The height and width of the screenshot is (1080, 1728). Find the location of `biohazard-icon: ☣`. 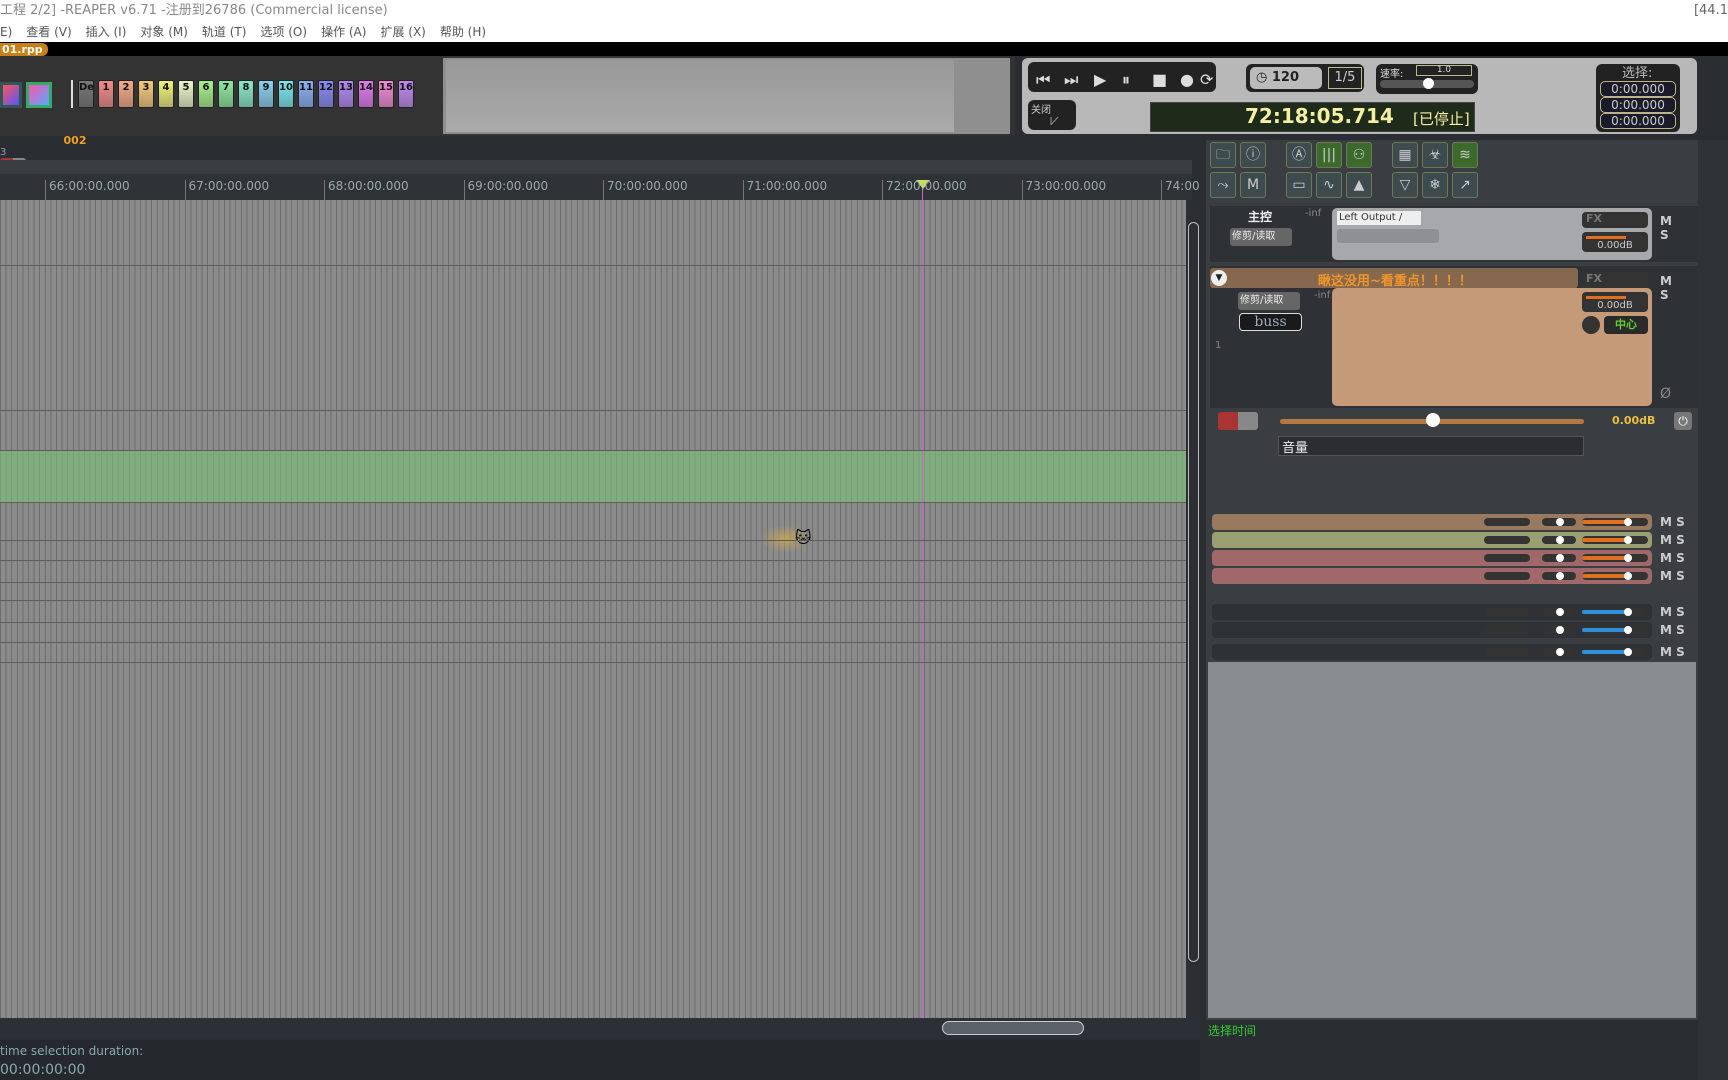

biohazard-icon: ☣ is located at coordinates (1435, 155).